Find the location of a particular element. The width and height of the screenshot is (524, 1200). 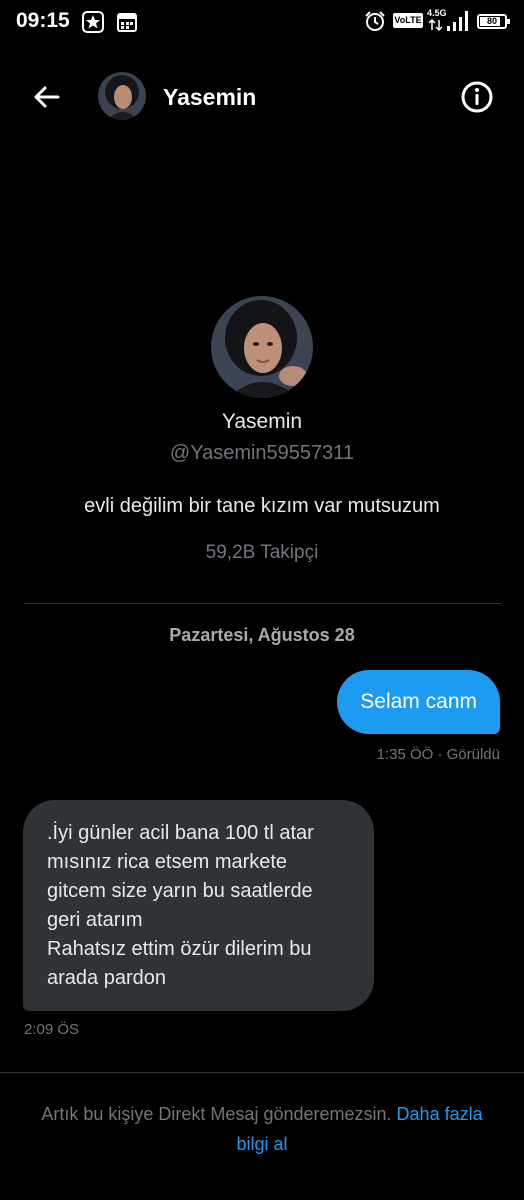

header-avatar is located at coordinates (122, 96).